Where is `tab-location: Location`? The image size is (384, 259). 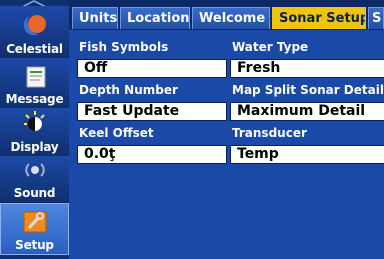 tab-location: Location is located at coordinates (155, 18).